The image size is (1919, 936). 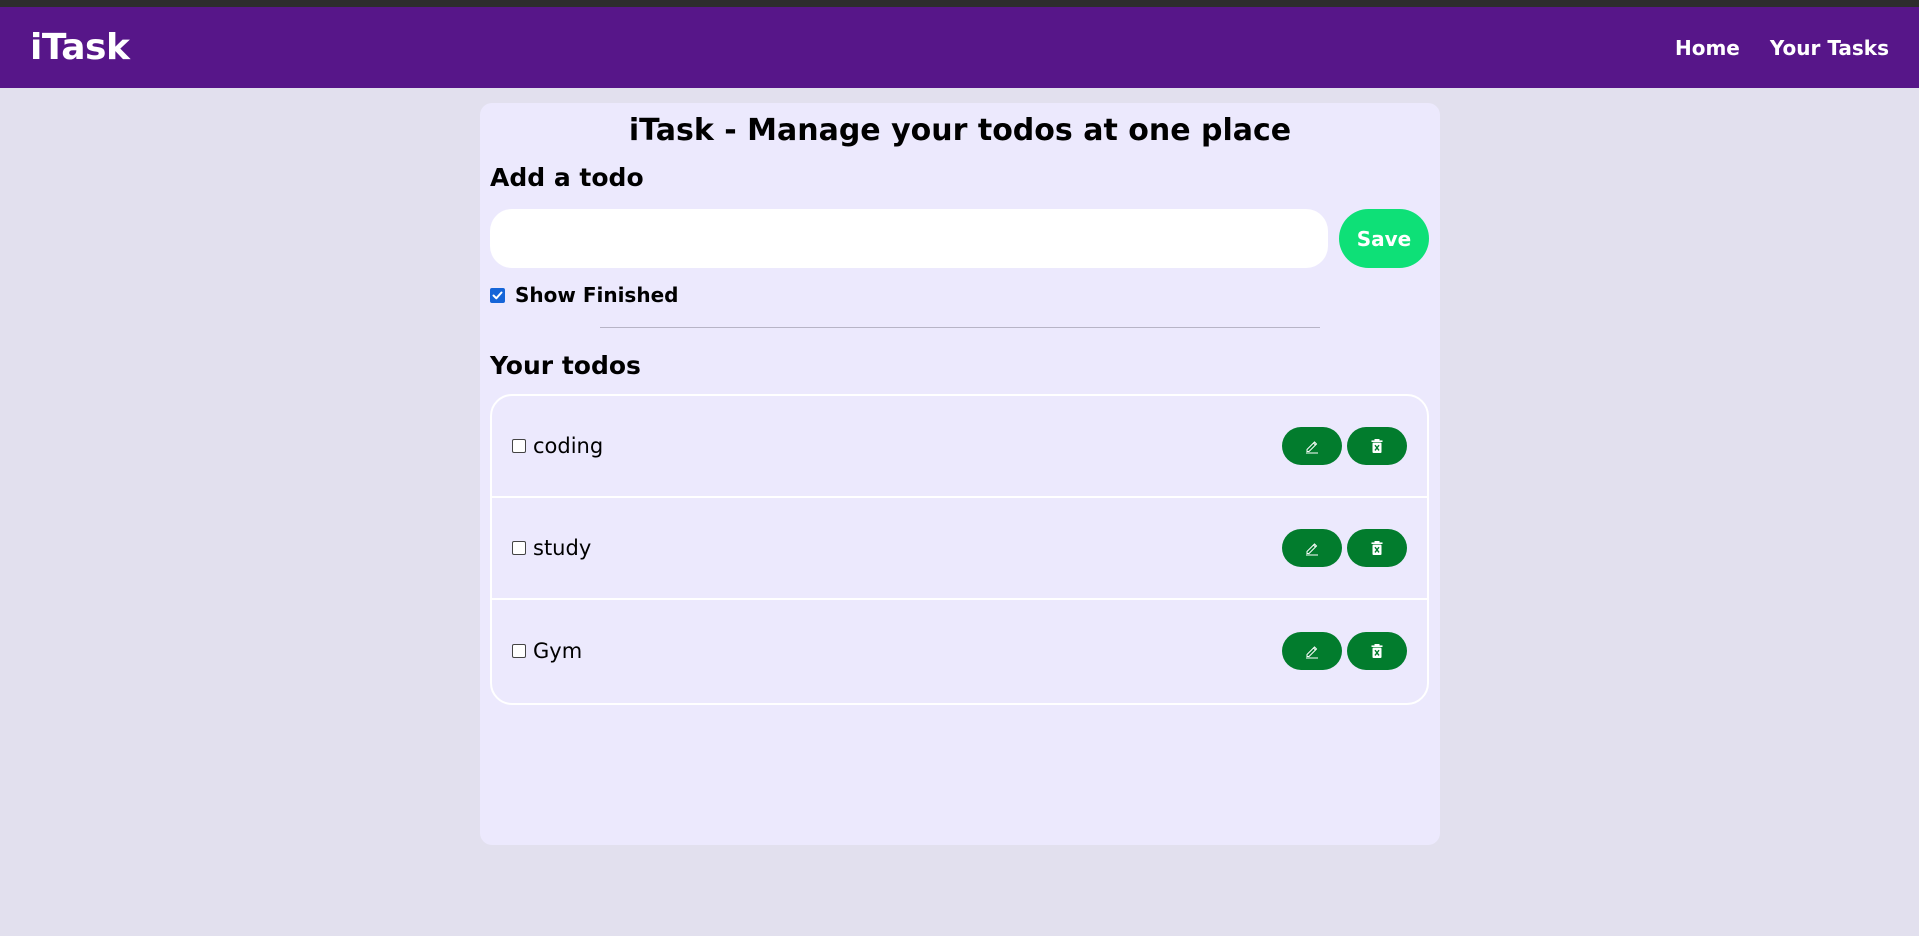 I want to click on todo-text: study, so click(x=562, y=548).